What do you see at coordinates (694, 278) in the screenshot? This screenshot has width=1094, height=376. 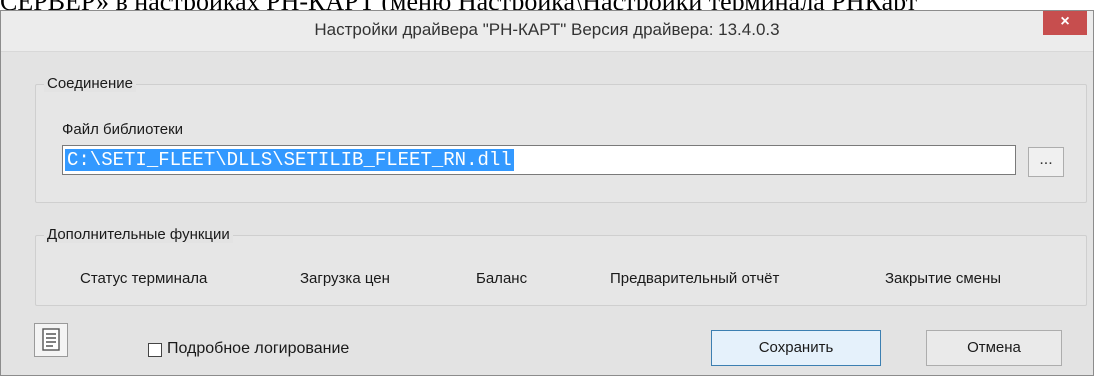 I see `preliminary-report-link: Предварительный отчёт` at bounding box center [694, 278].